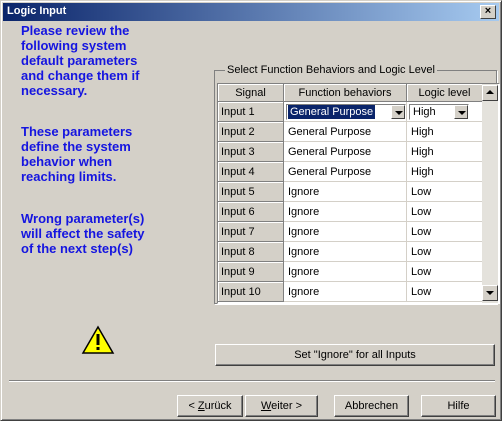  What do you see at coordinates (490, 193) in the screenshot?
I see `vertical-scrollbar` at bounding box center [490, 193].